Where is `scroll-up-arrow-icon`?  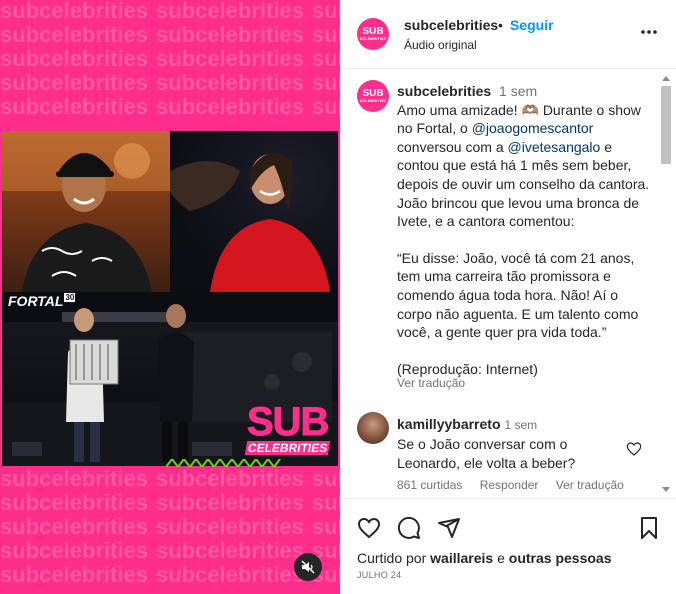 scroll-up-arrow-icon is located at coordinates (666, 78).